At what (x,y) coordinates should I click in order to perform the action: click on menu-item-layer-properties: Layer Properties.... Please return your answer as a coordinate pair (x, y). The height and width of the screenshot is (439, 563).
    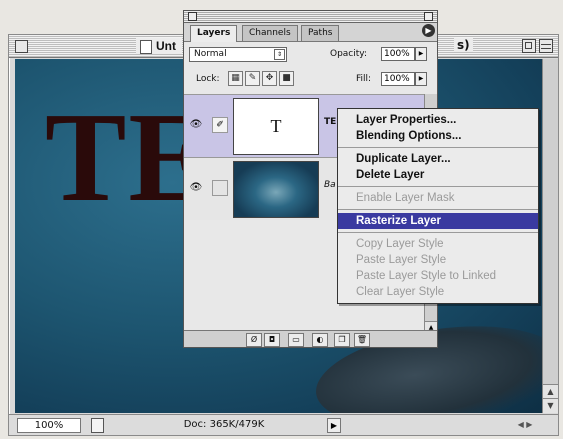
    Looking at the image, I should click on (438, 120).